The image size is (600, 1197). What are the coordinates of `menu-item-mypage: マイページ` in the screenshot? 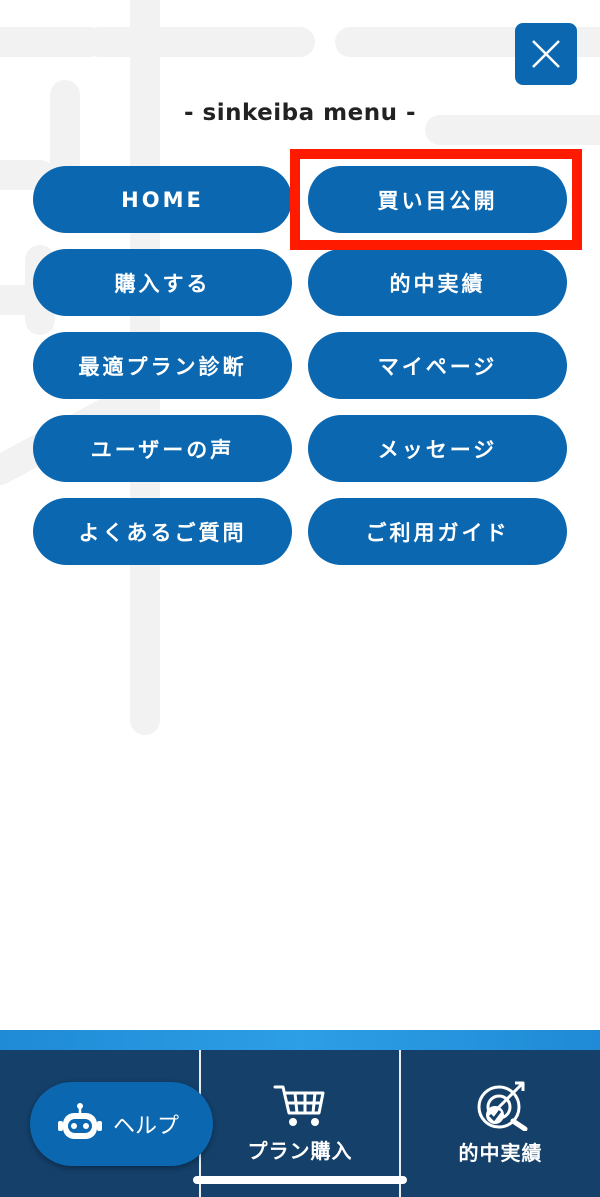 It's located at (437, 365).